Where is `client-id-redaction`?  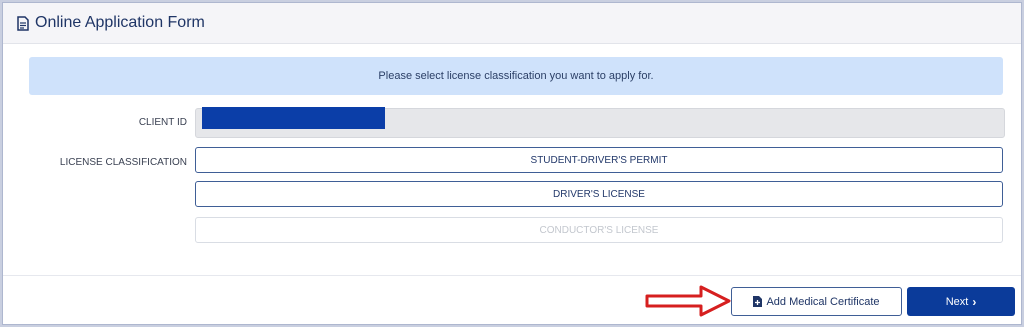 client-id-redaction is located at coordinates (293, 118).